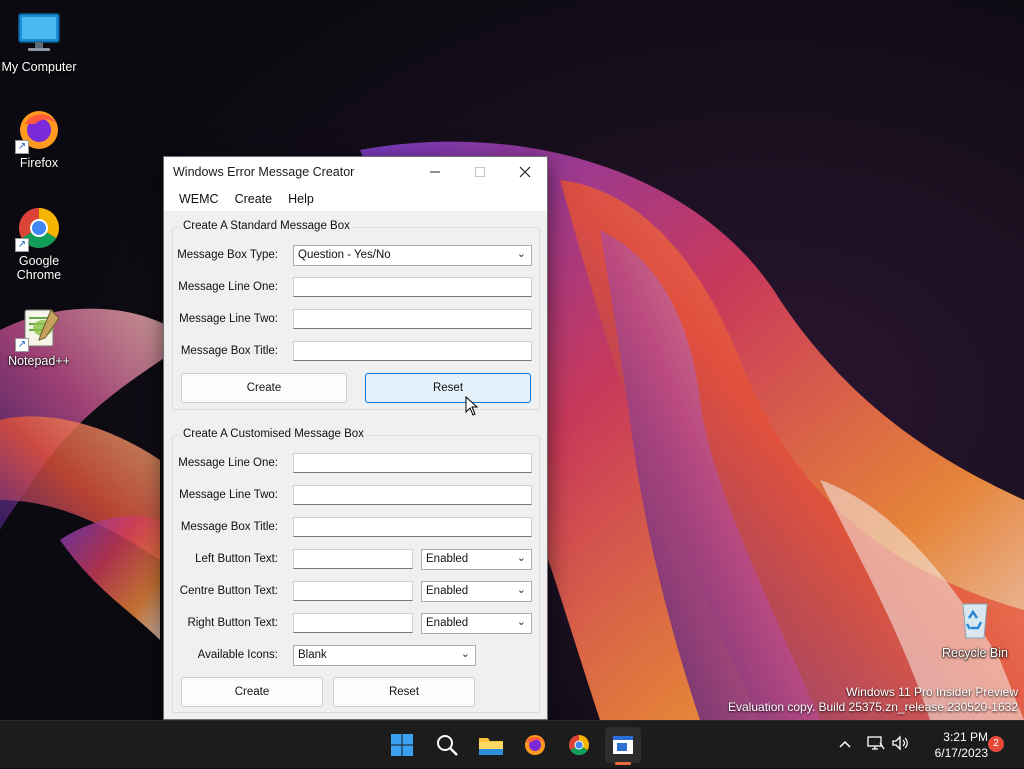 The width and height of the screenshot is (1024, 769). I want to click on firefox-icon, so click(535, 745).